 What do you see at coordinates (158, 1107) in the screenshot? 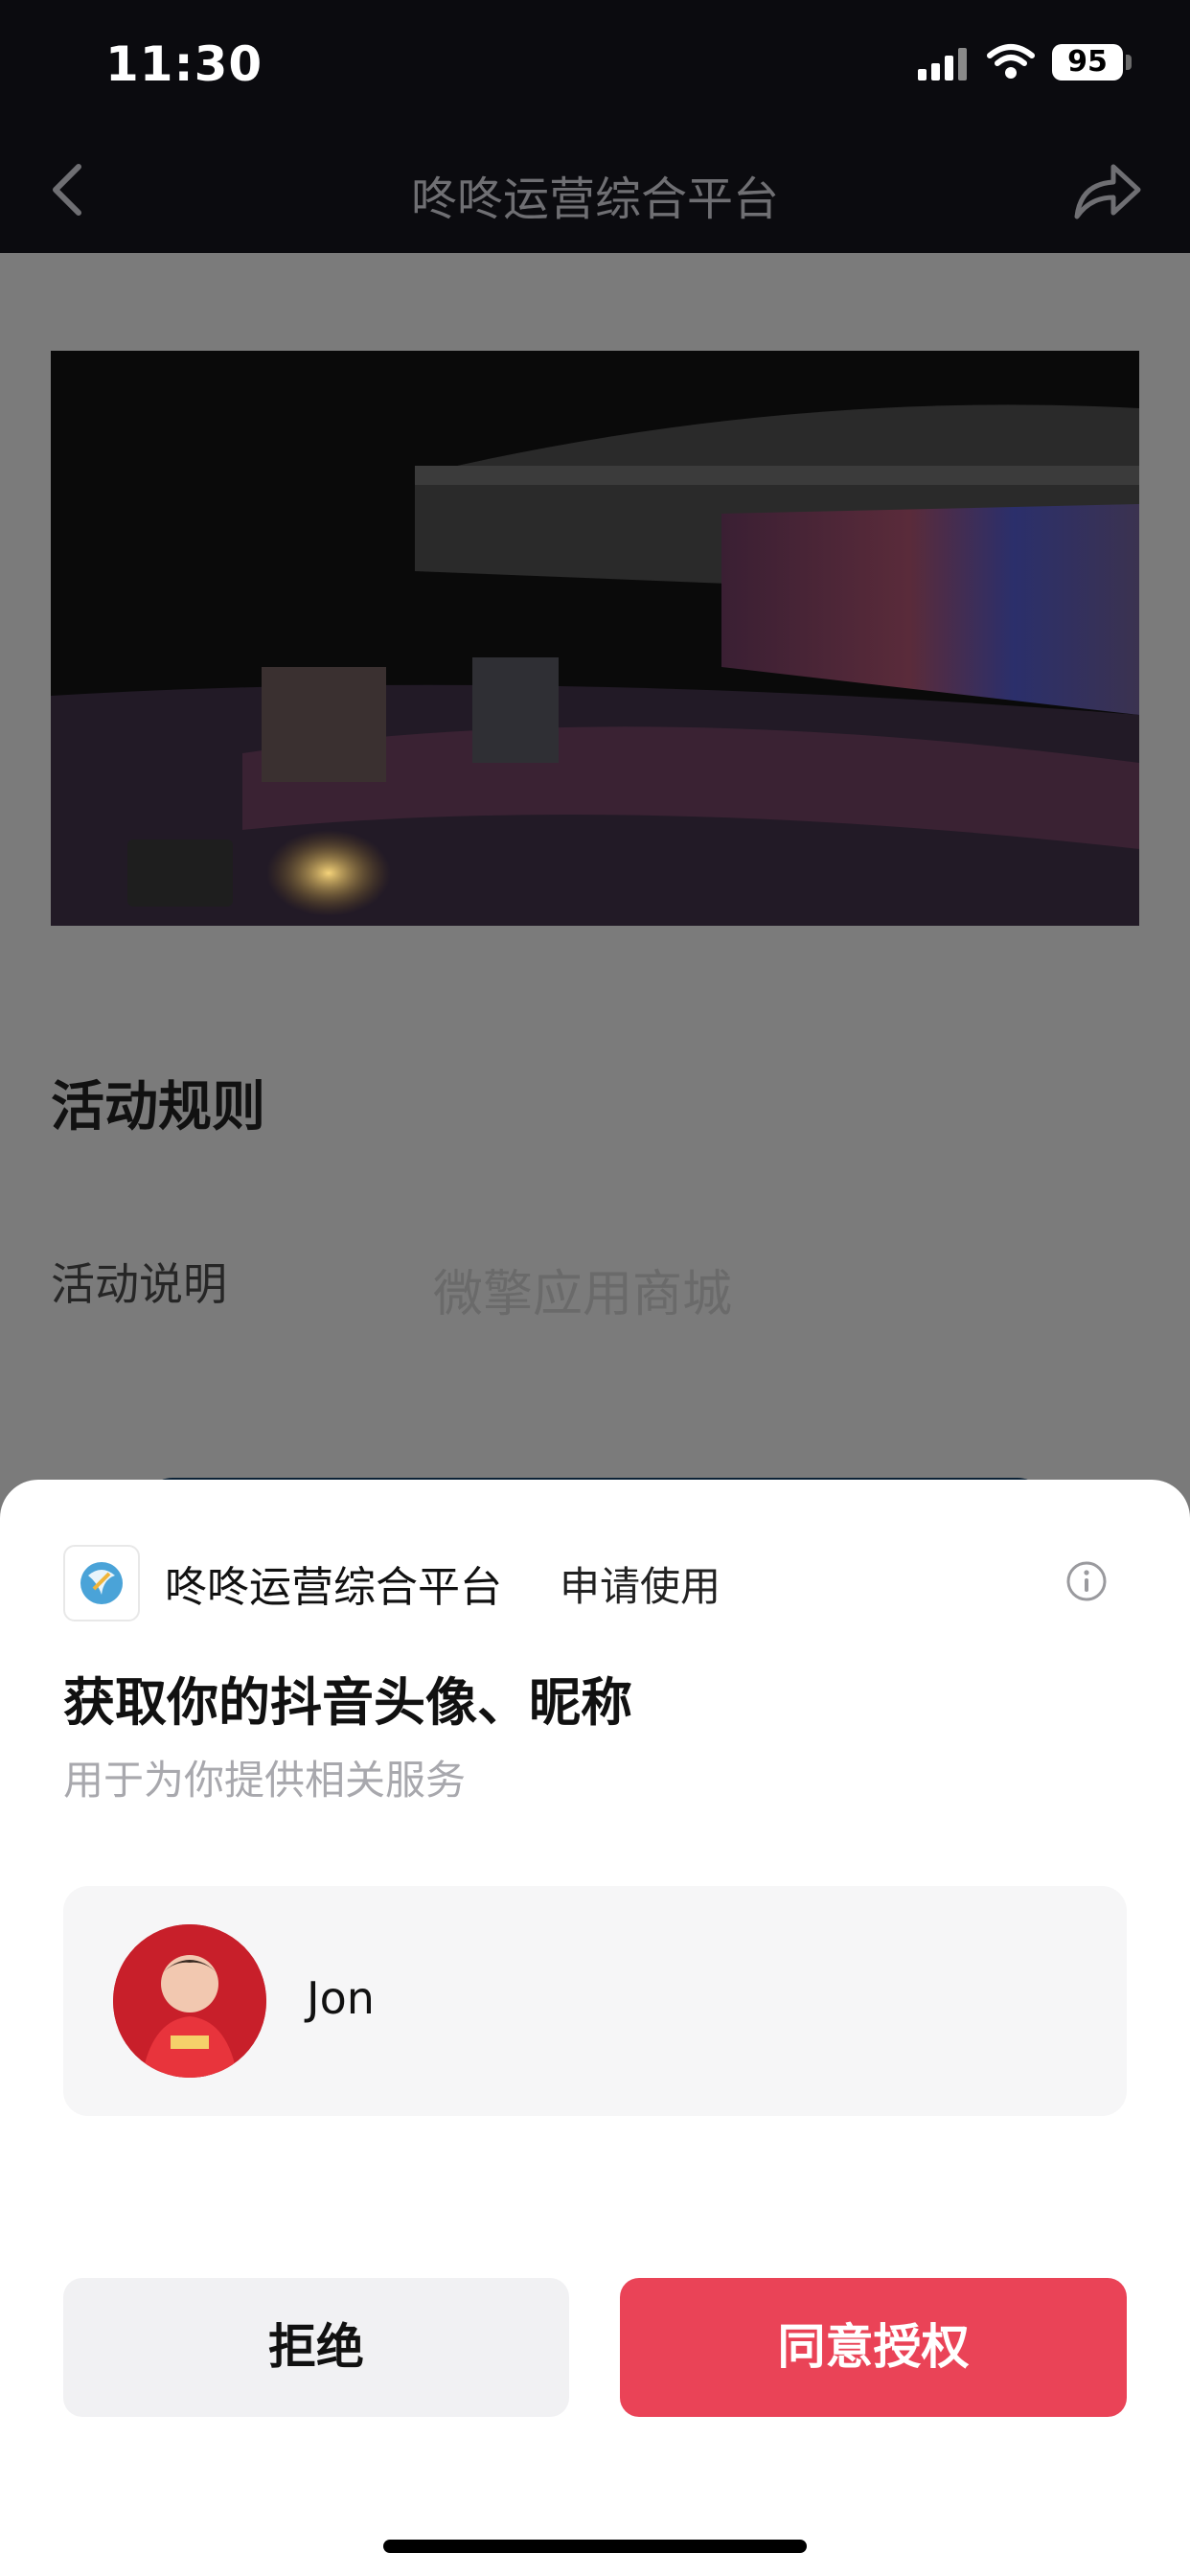
I see `rules-title: 活动规则` at bounding box center [158, 1107].